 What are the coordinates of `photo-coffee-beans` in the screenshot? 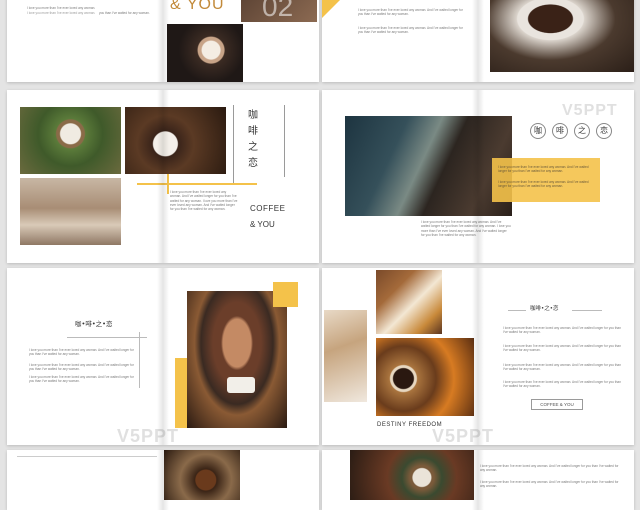 It's located at (175, 140).